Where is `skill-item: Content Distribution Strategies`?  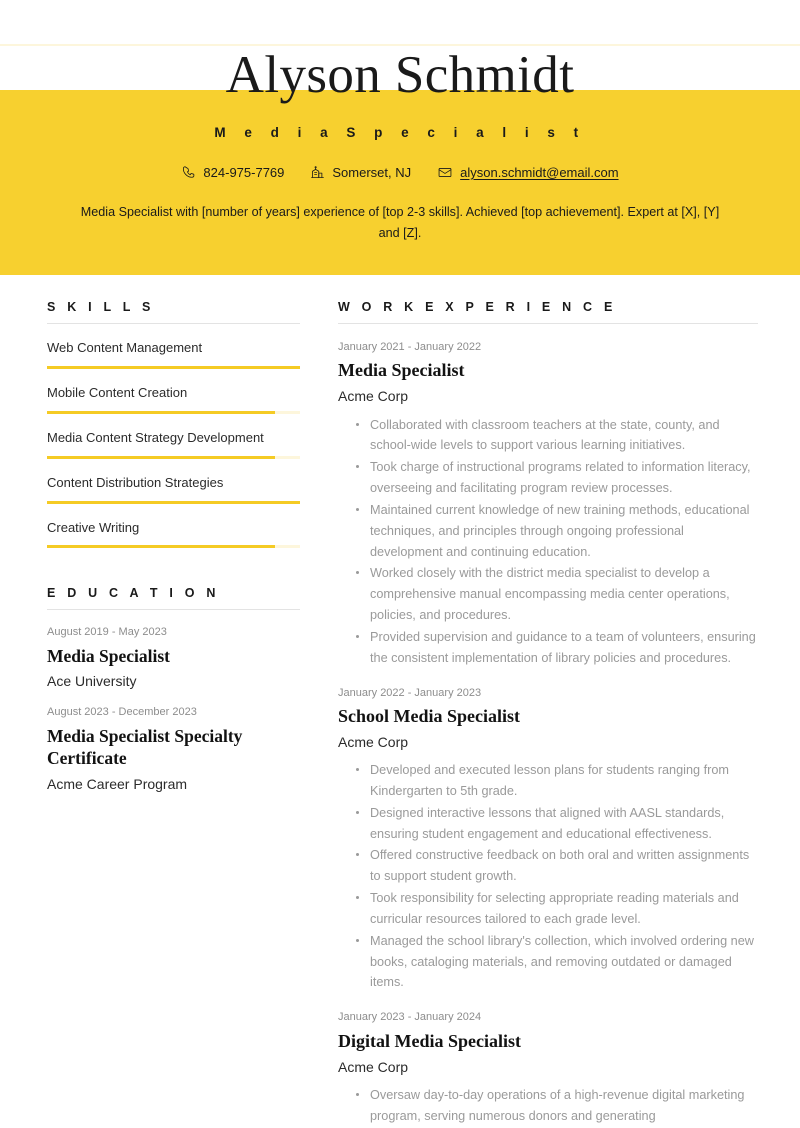
skill-item: Content Distribution Strategies is located at coordinates (173, 481).